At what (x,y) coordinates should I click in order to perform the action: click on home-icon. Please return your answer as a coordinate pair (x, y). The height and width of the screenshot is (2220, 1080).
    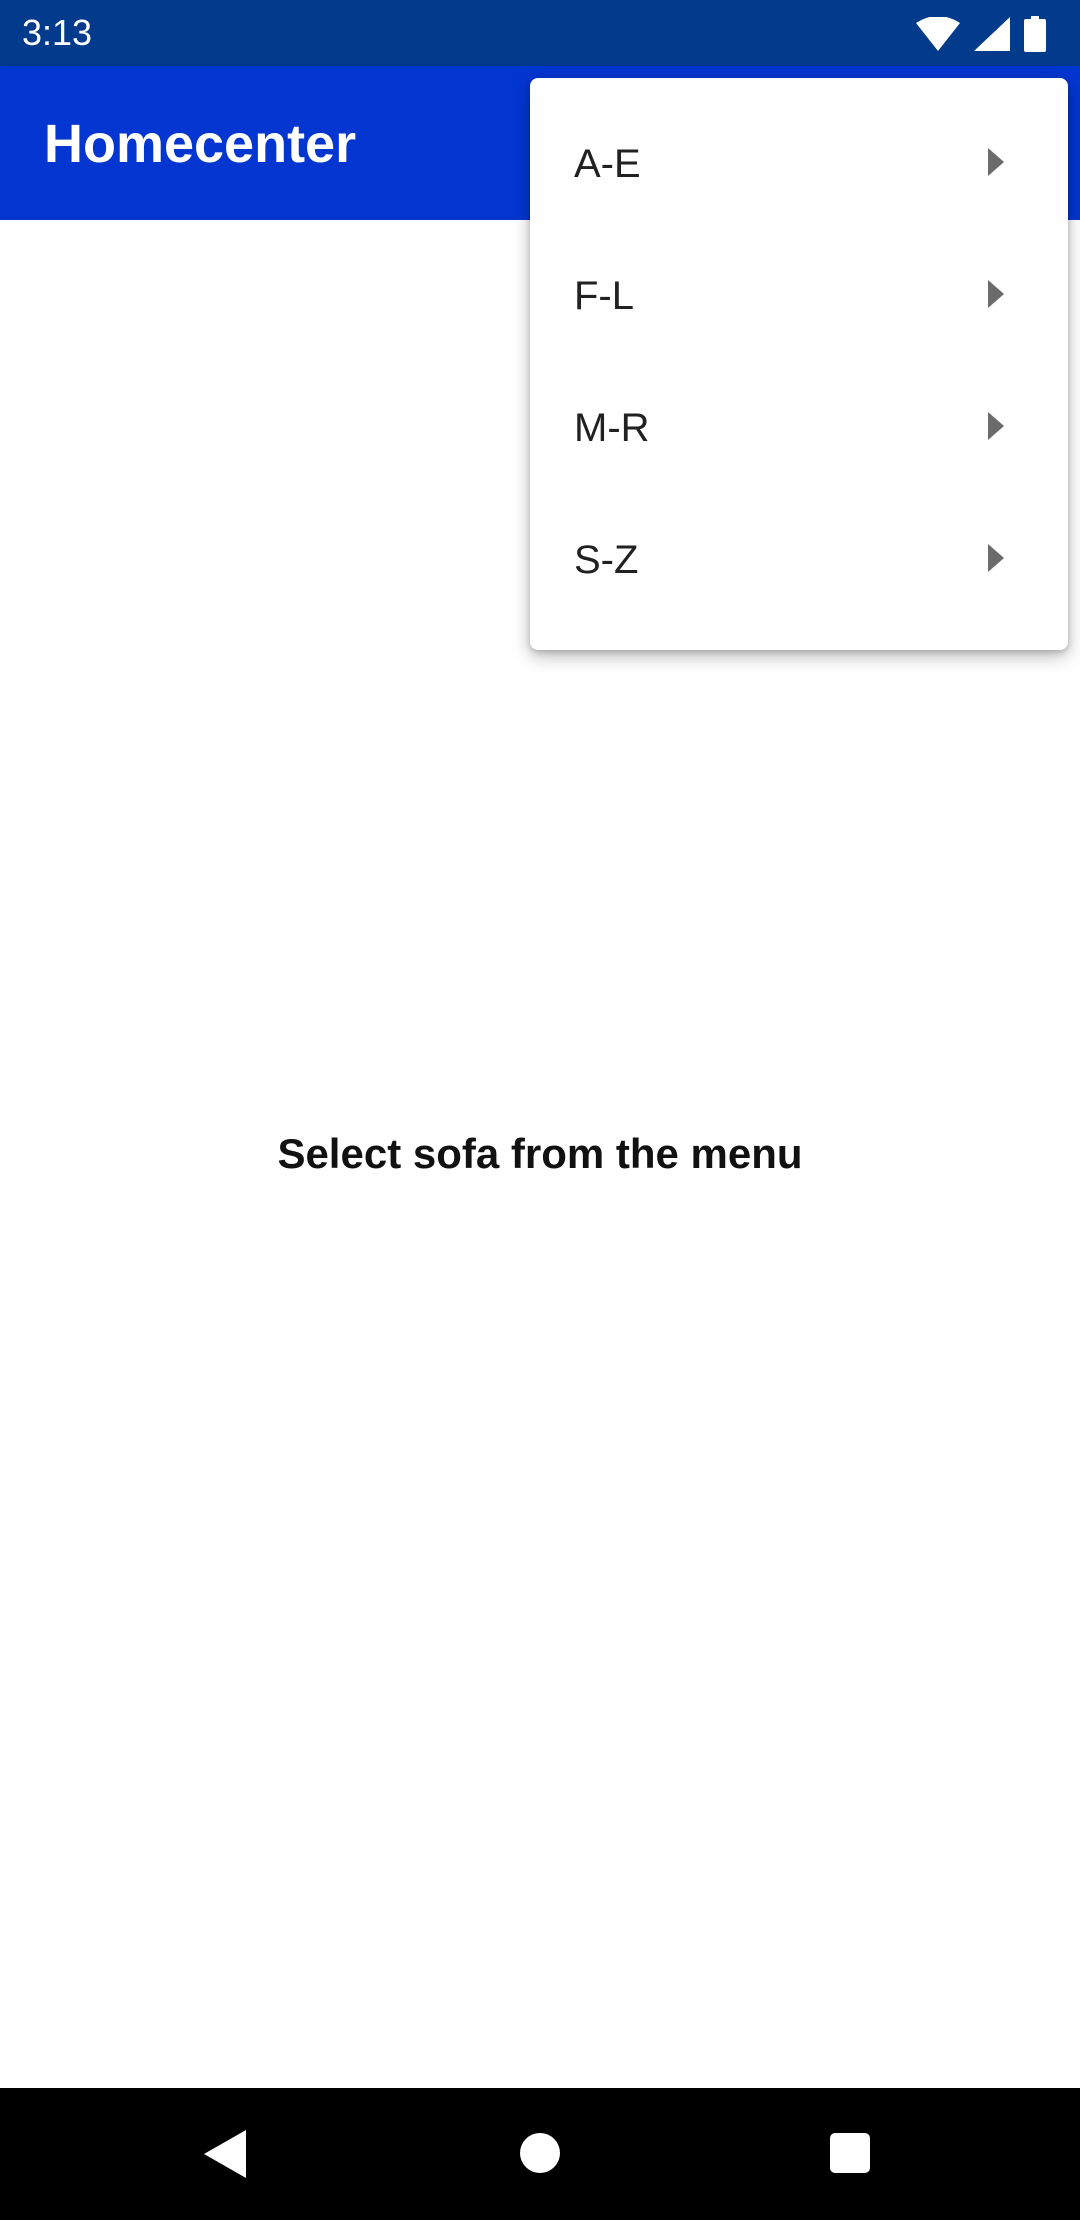
    Looking at the image, I should click on (540, 2153).